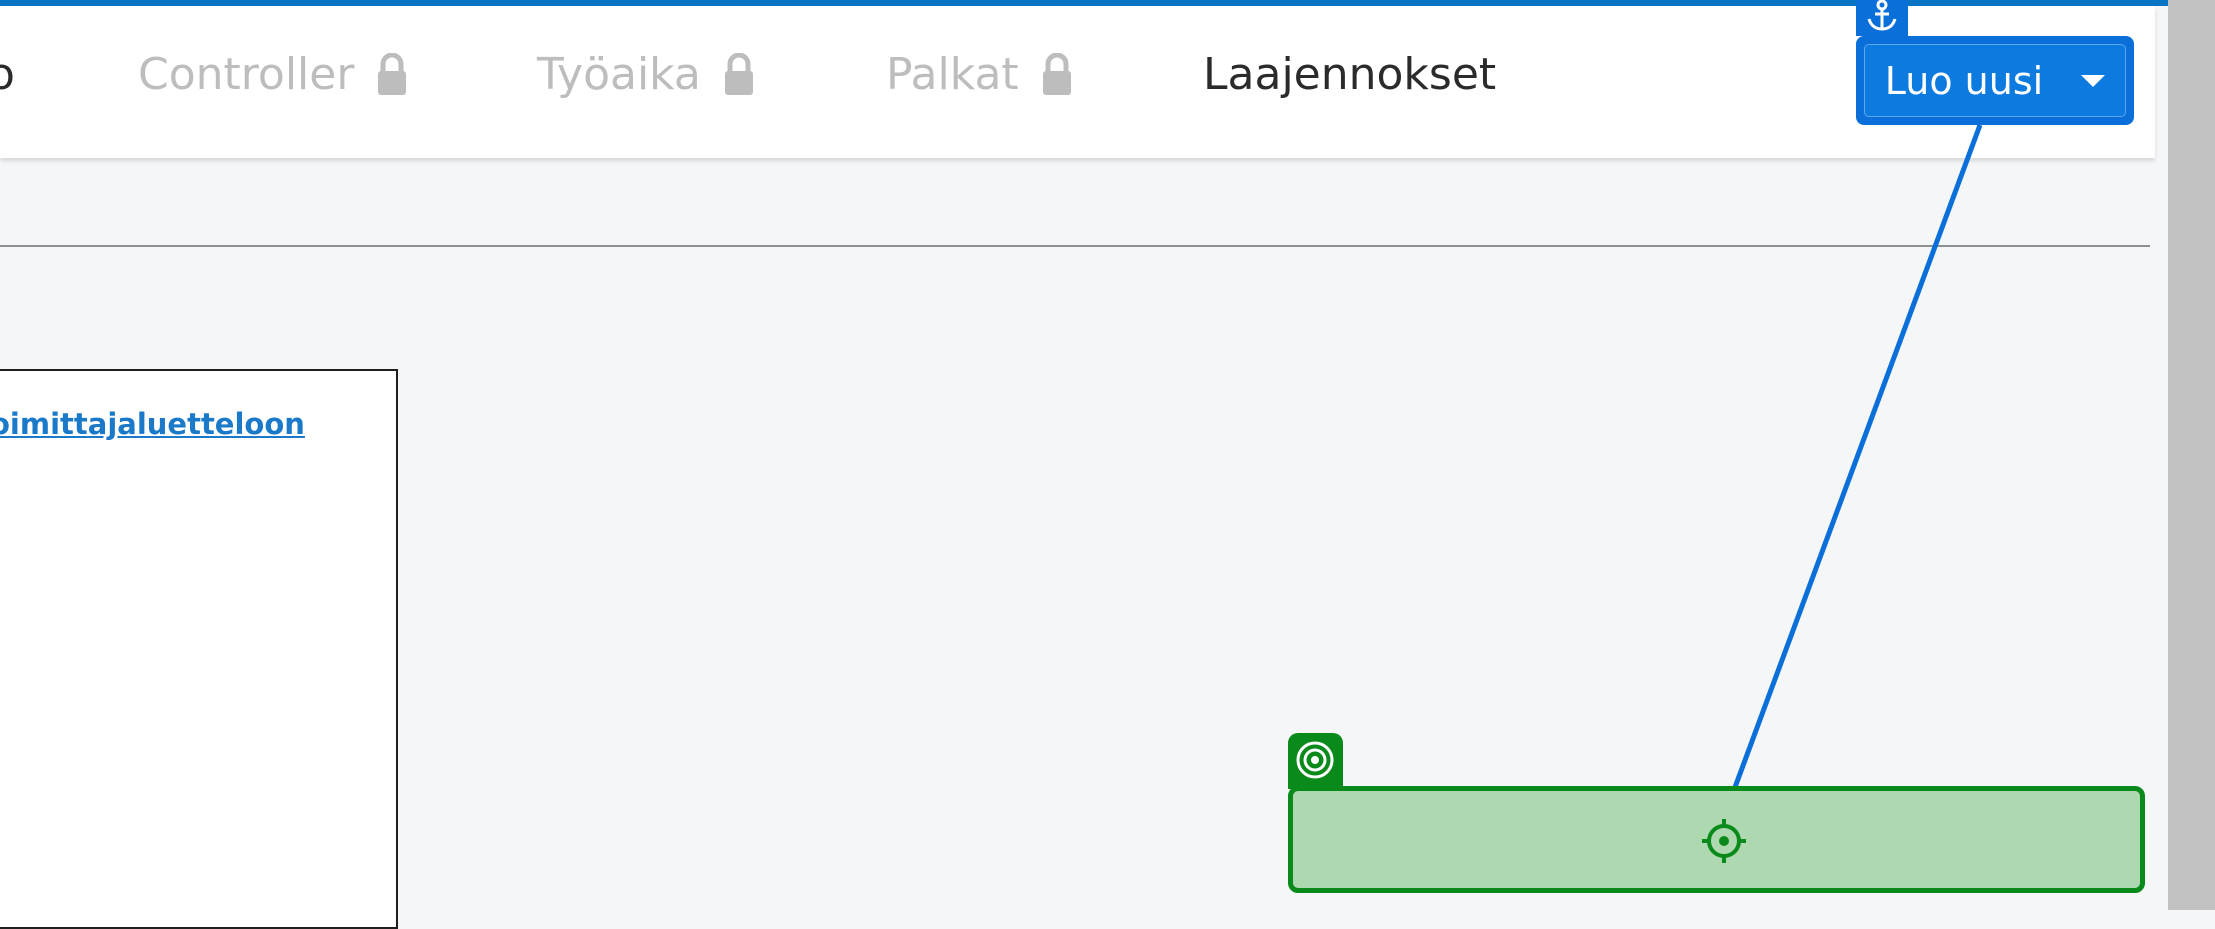  Describe the element at coordinates (2093, 80) in the screenshot. I see `caret-down-icon` at that location.